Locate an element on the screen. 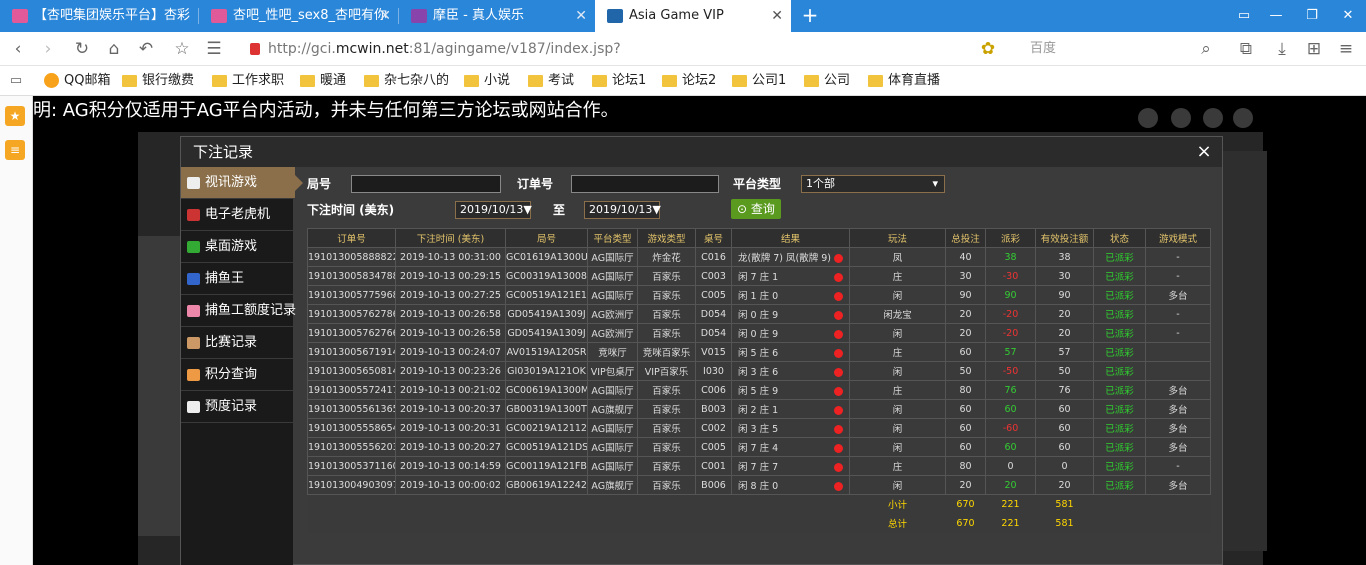 This screenshot has height=565, width=1366. menu-item-table-games: 桌面游戏 is located at coordinates (237, 247).